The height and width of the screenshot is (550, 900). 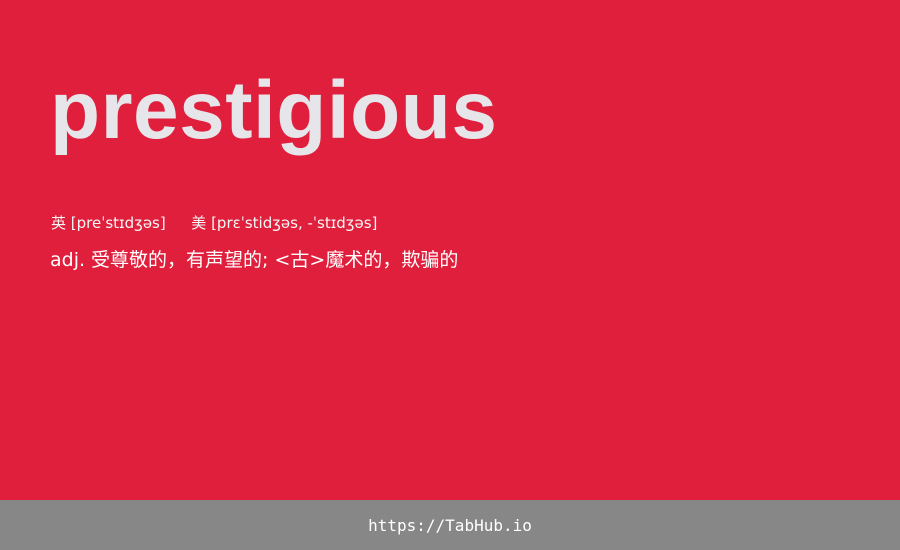 What do you see at coordinates (118, 223) in the screenshot?
I see `uk-phonetic: [preˈstɪdʒəs]` at bounding box center [118, 223].